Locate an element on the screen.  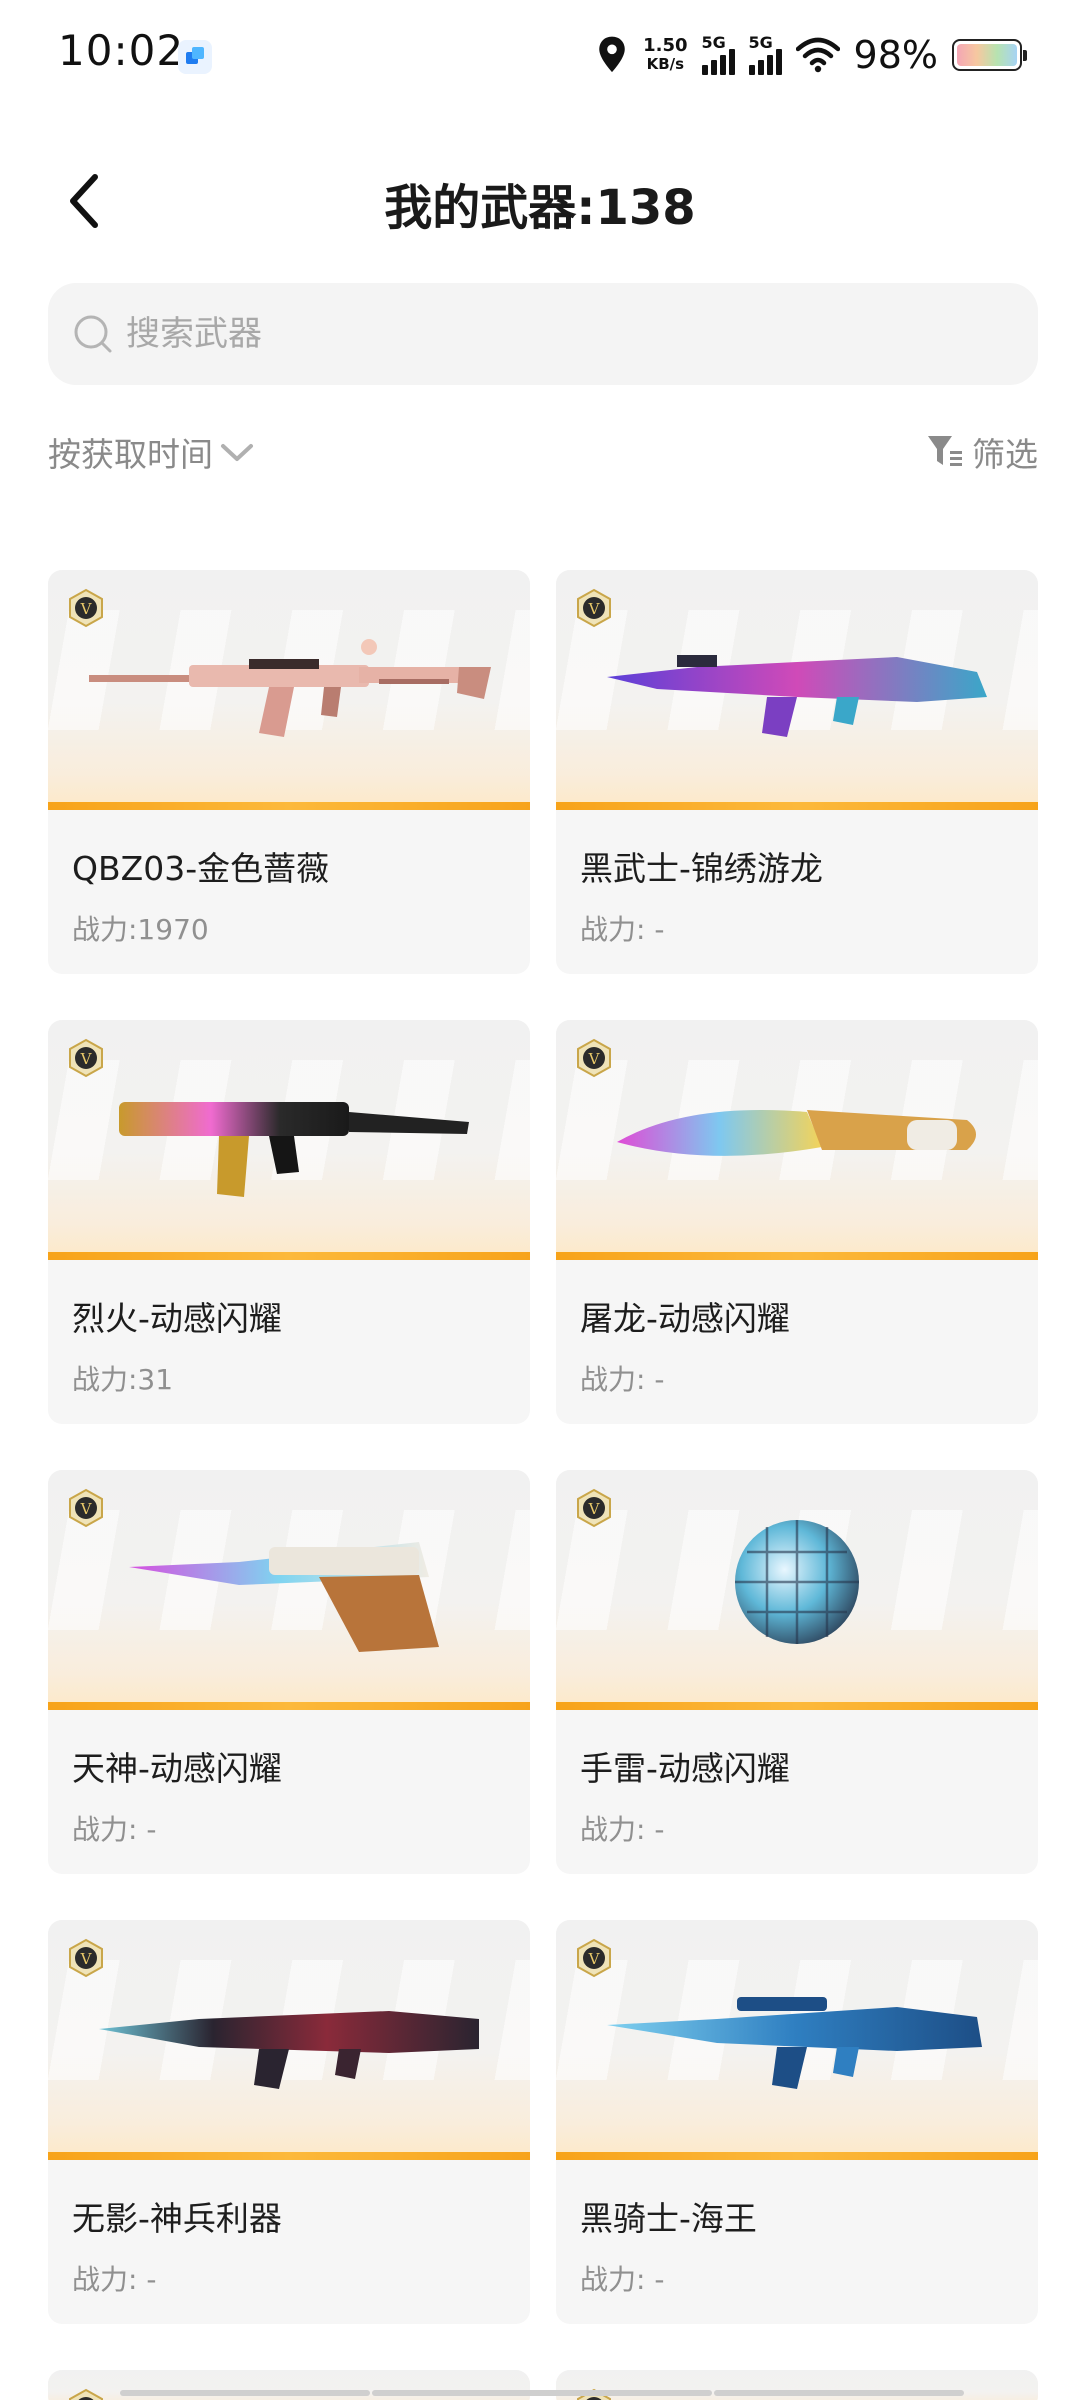
weapon-card: V 手雷-动感闪耀 战力: - is located at coordinates (797, 1672).